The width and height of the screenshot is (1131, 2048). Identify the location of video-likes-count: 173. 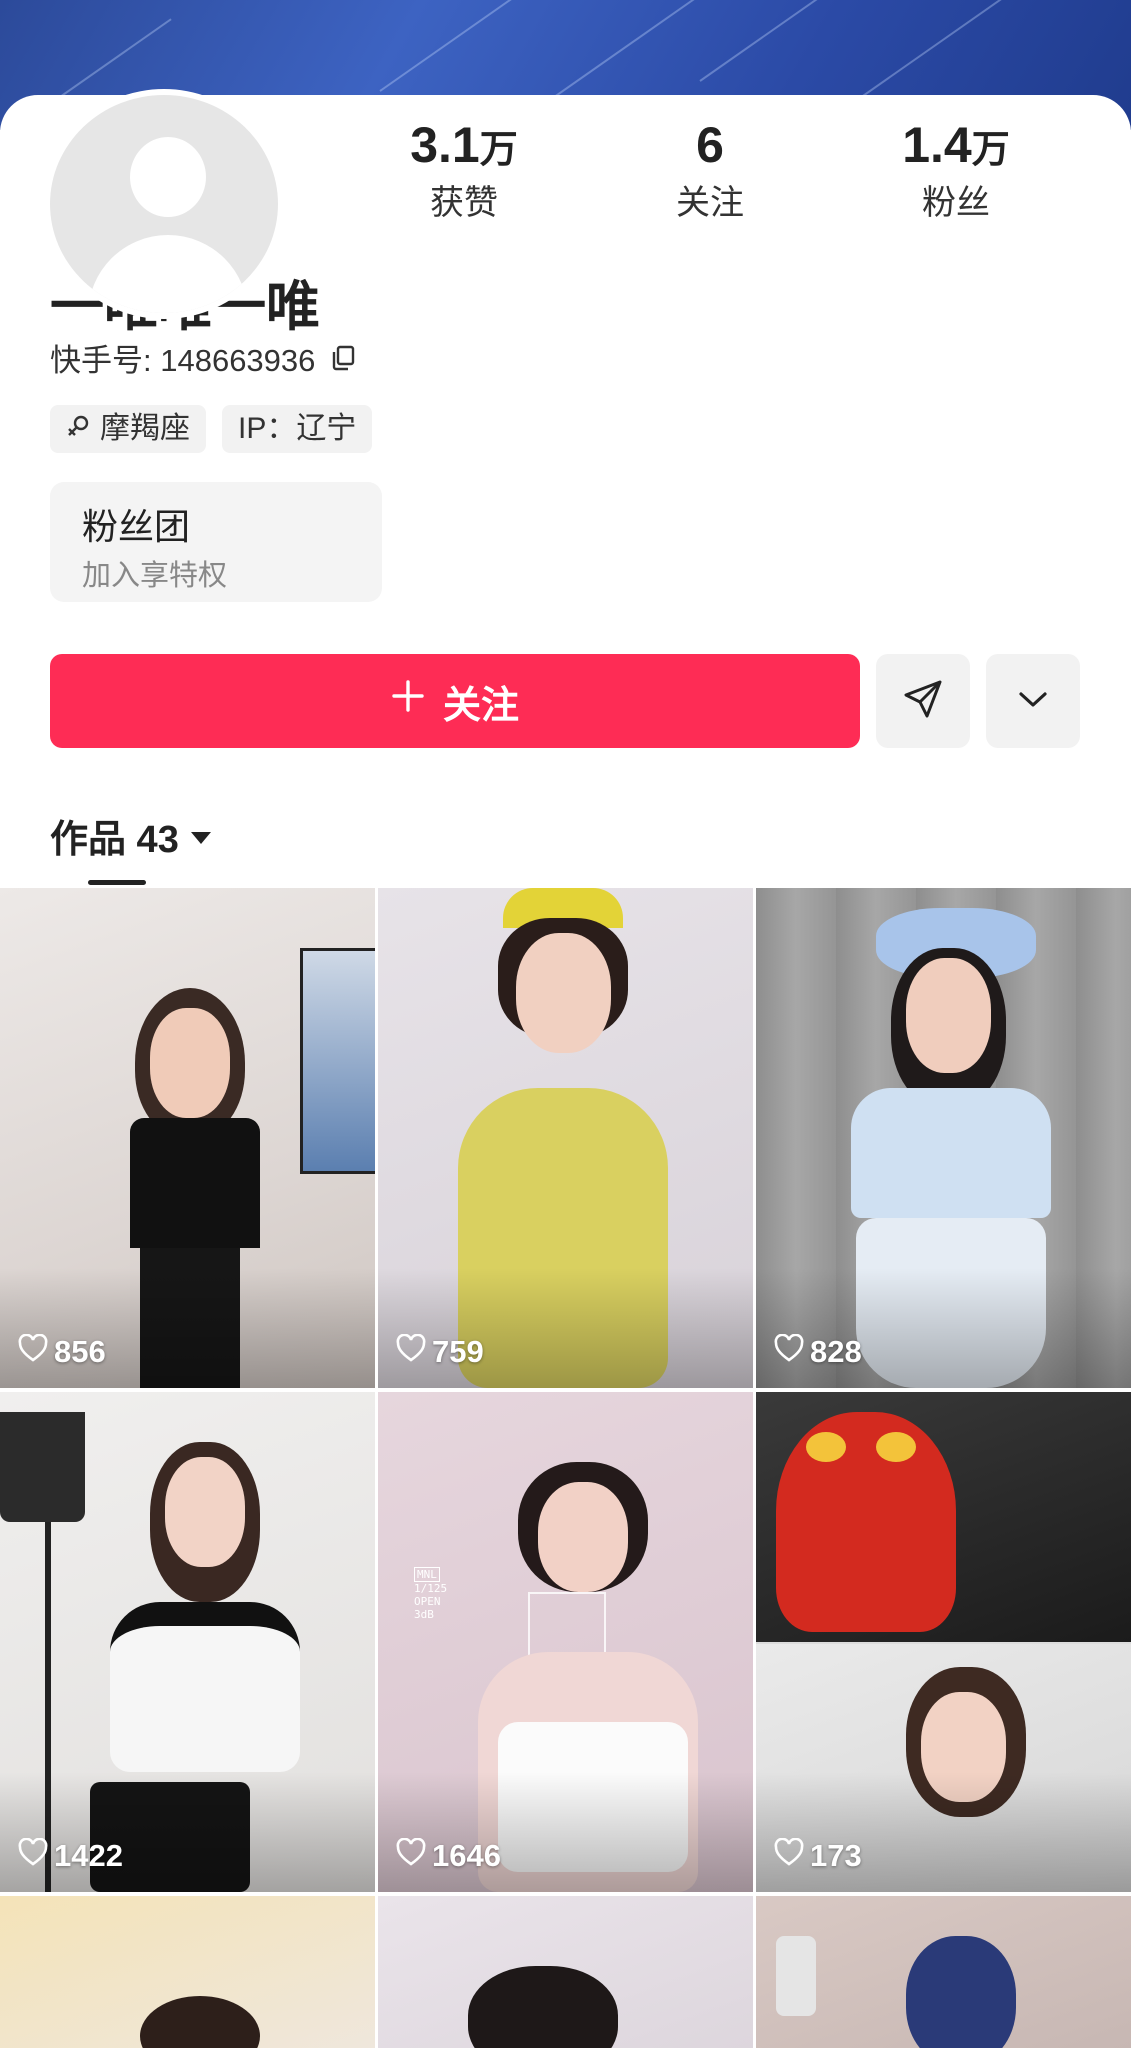
(836, 1855).